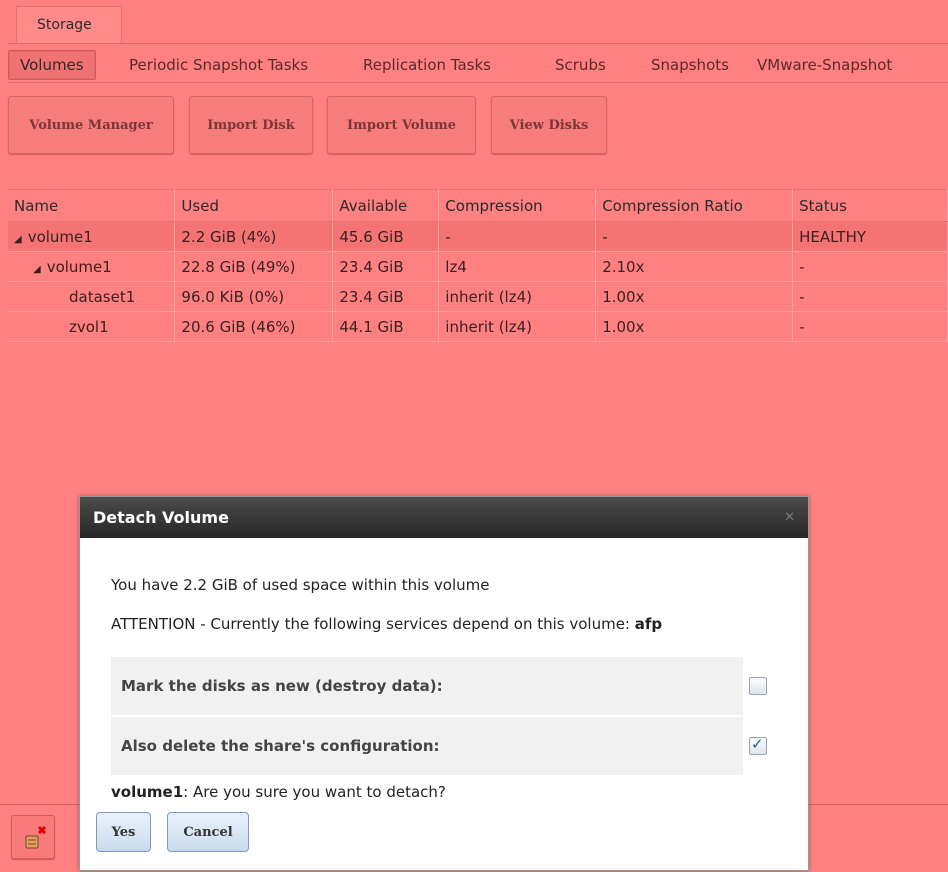 This screenshot has height=872, width=948. I want to click on close-icon: ✕, so click(789, 517).